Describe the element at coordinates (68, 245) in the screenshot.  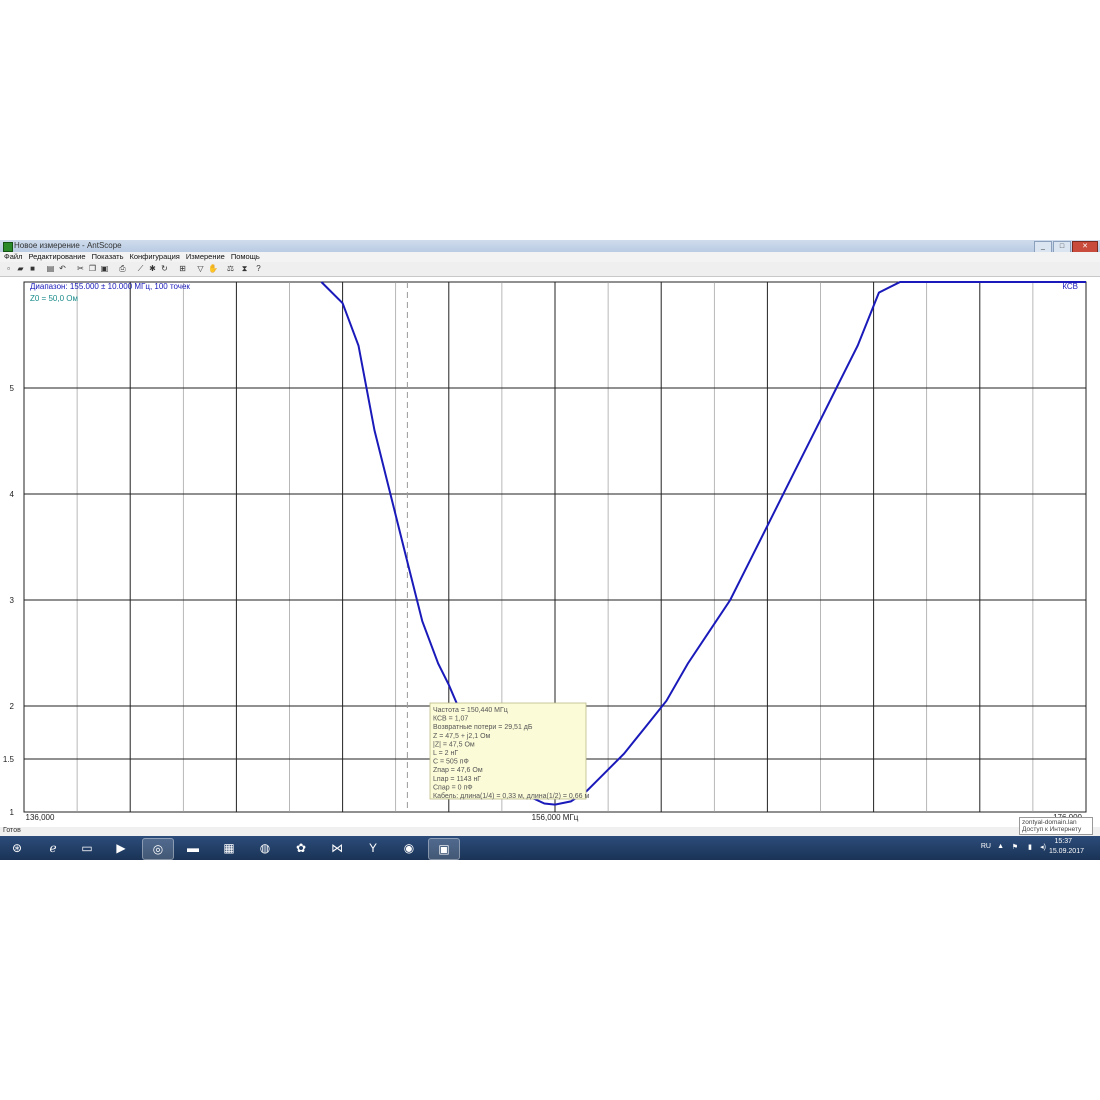
I see `window-title: Новое измерение - AntScope` at that location.